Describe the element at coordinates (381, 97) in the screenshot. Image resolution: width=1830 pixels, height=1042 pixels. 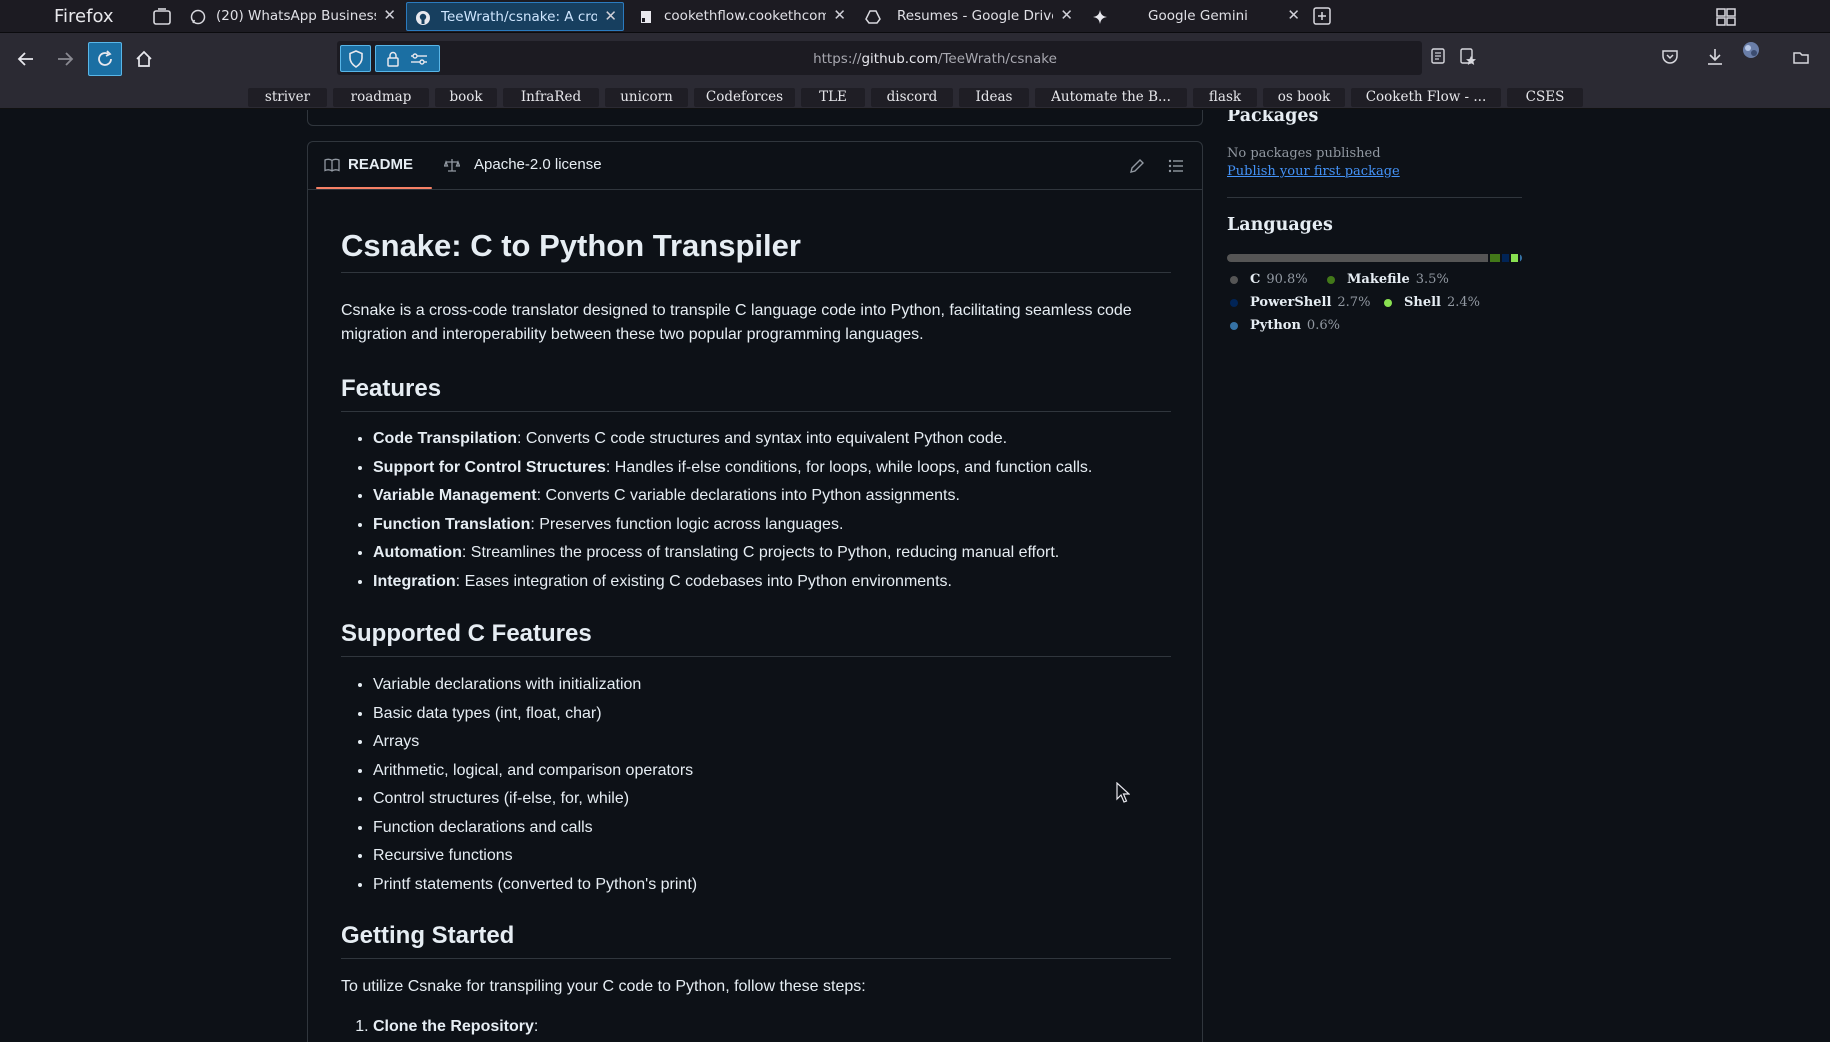
I see `bookmark-item: roadmap` at that location.